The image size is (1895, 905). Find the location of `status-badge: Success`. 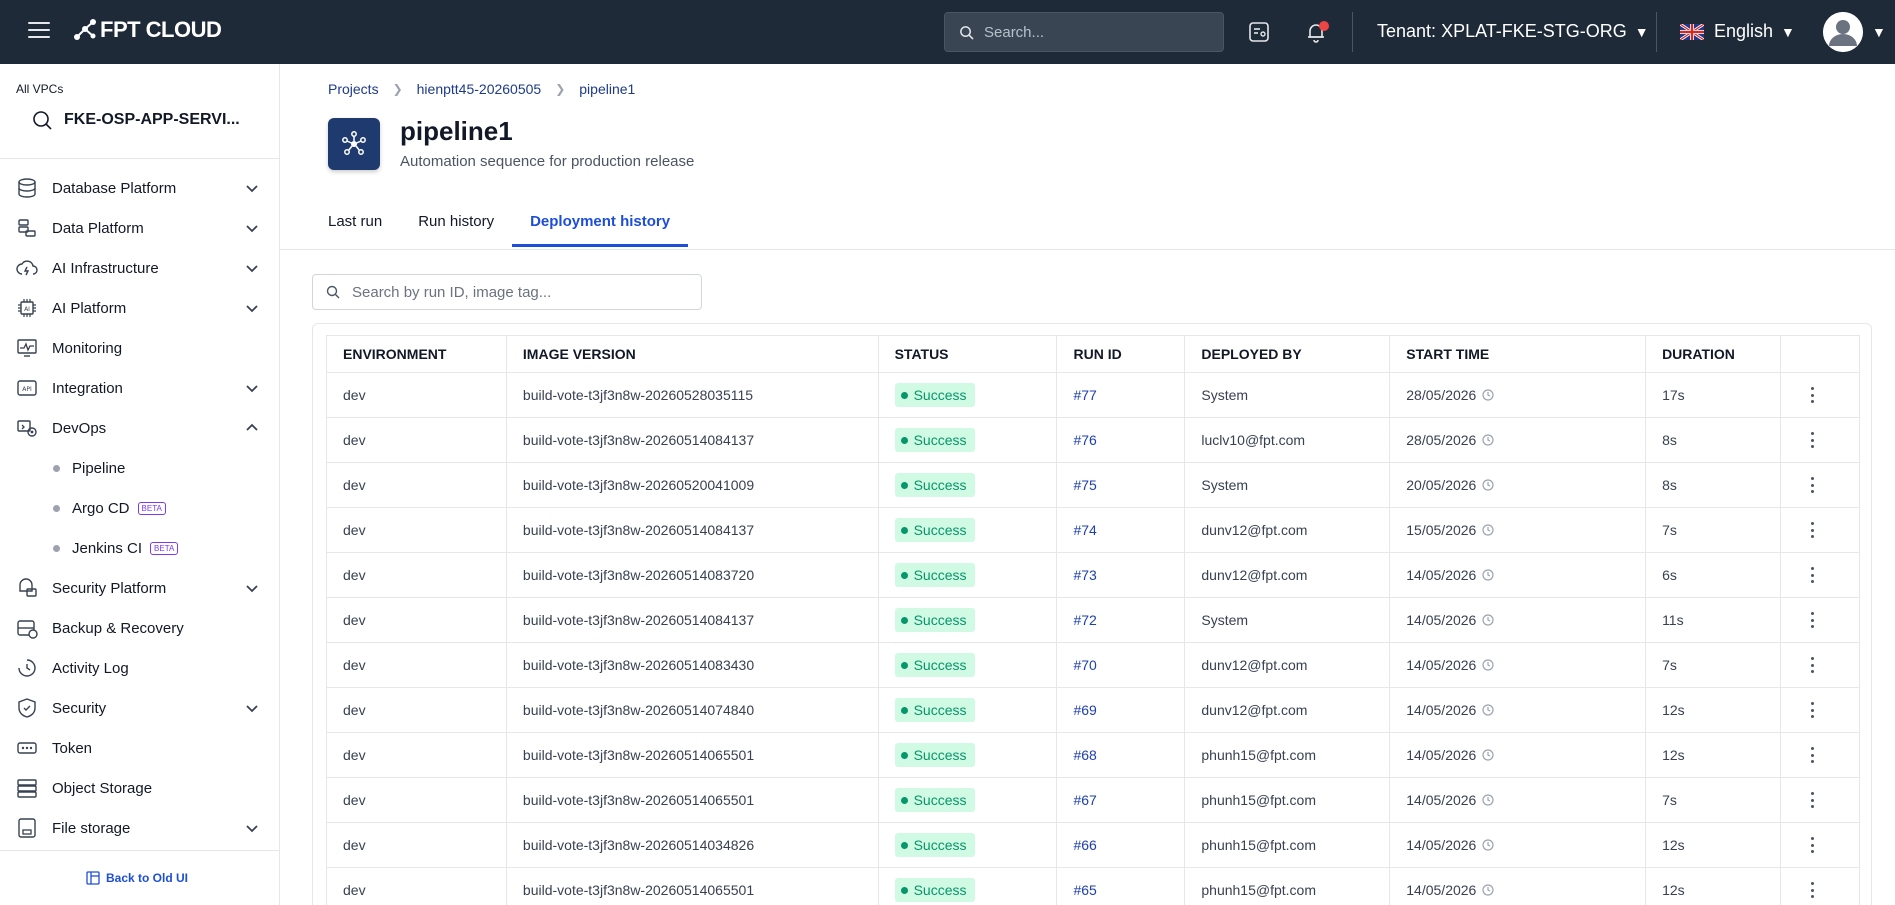

status-badge: Success is located at coordinates (934, 395).